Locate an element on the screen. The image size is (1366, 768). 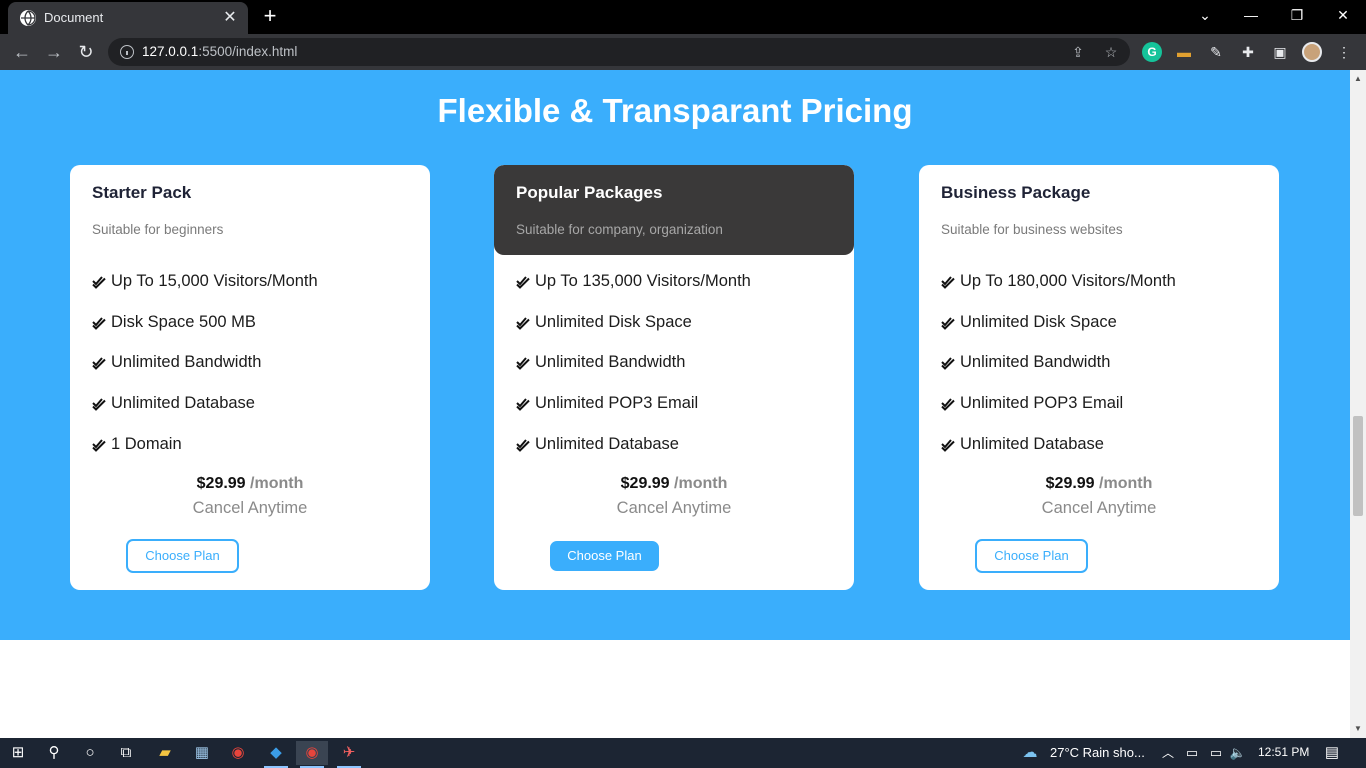
scroll-thumb is located at coordinates (1358, 466).